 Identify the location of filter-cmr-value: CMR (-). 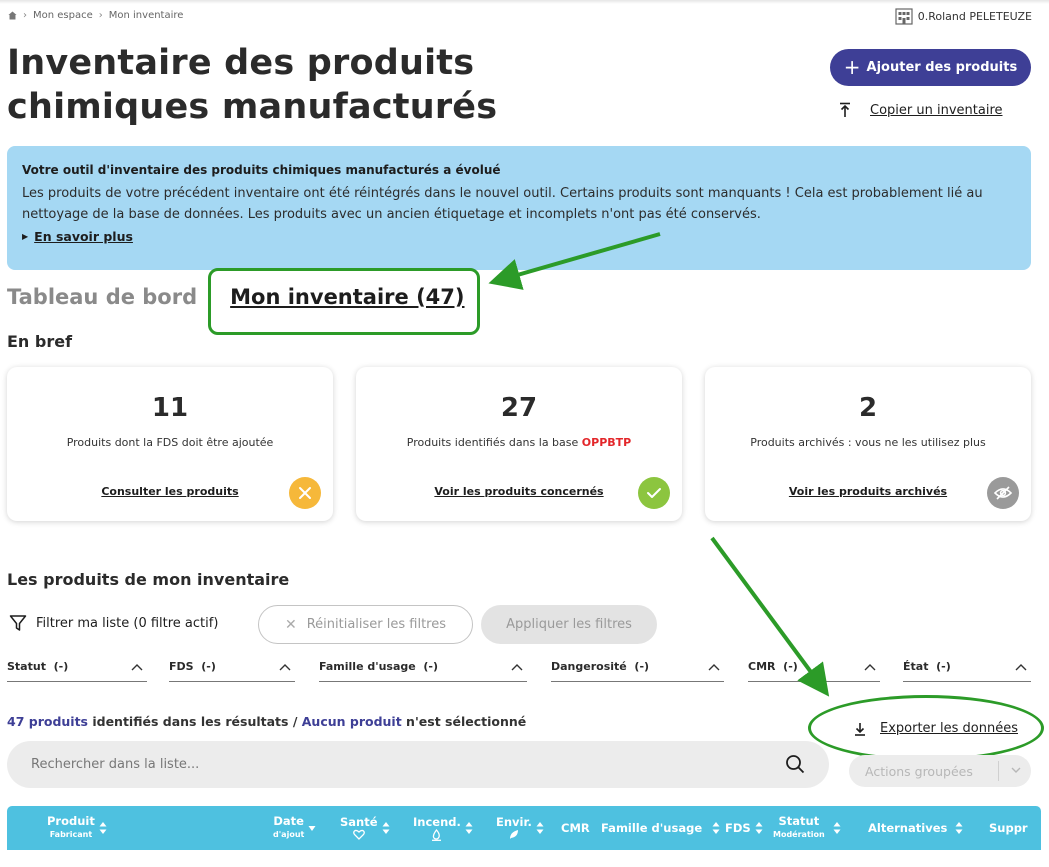
(773, 666).